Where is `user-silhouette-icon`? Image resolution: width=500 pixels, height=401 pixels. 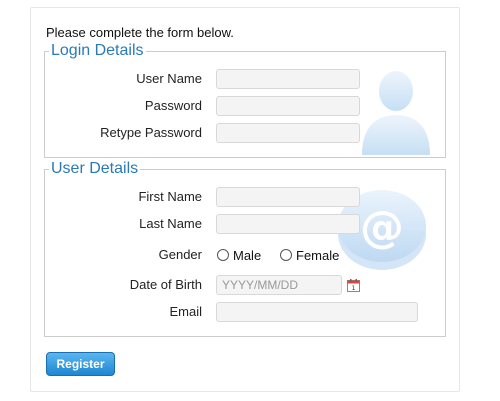
user-silhouette-icon is located at coordinates (396, 113).